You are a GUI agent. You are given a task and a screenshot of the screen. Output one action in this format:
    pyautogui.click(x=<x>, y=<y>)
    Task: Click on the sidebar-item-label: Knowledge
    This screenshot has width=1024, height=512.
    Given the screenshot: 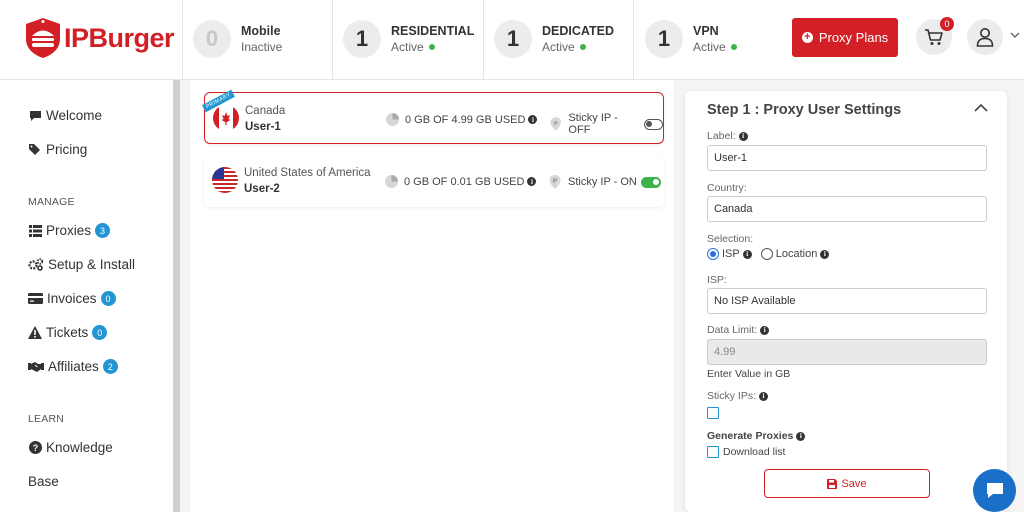 What is the action you would take?
    pyautogui.click(x=79, y=447)
    